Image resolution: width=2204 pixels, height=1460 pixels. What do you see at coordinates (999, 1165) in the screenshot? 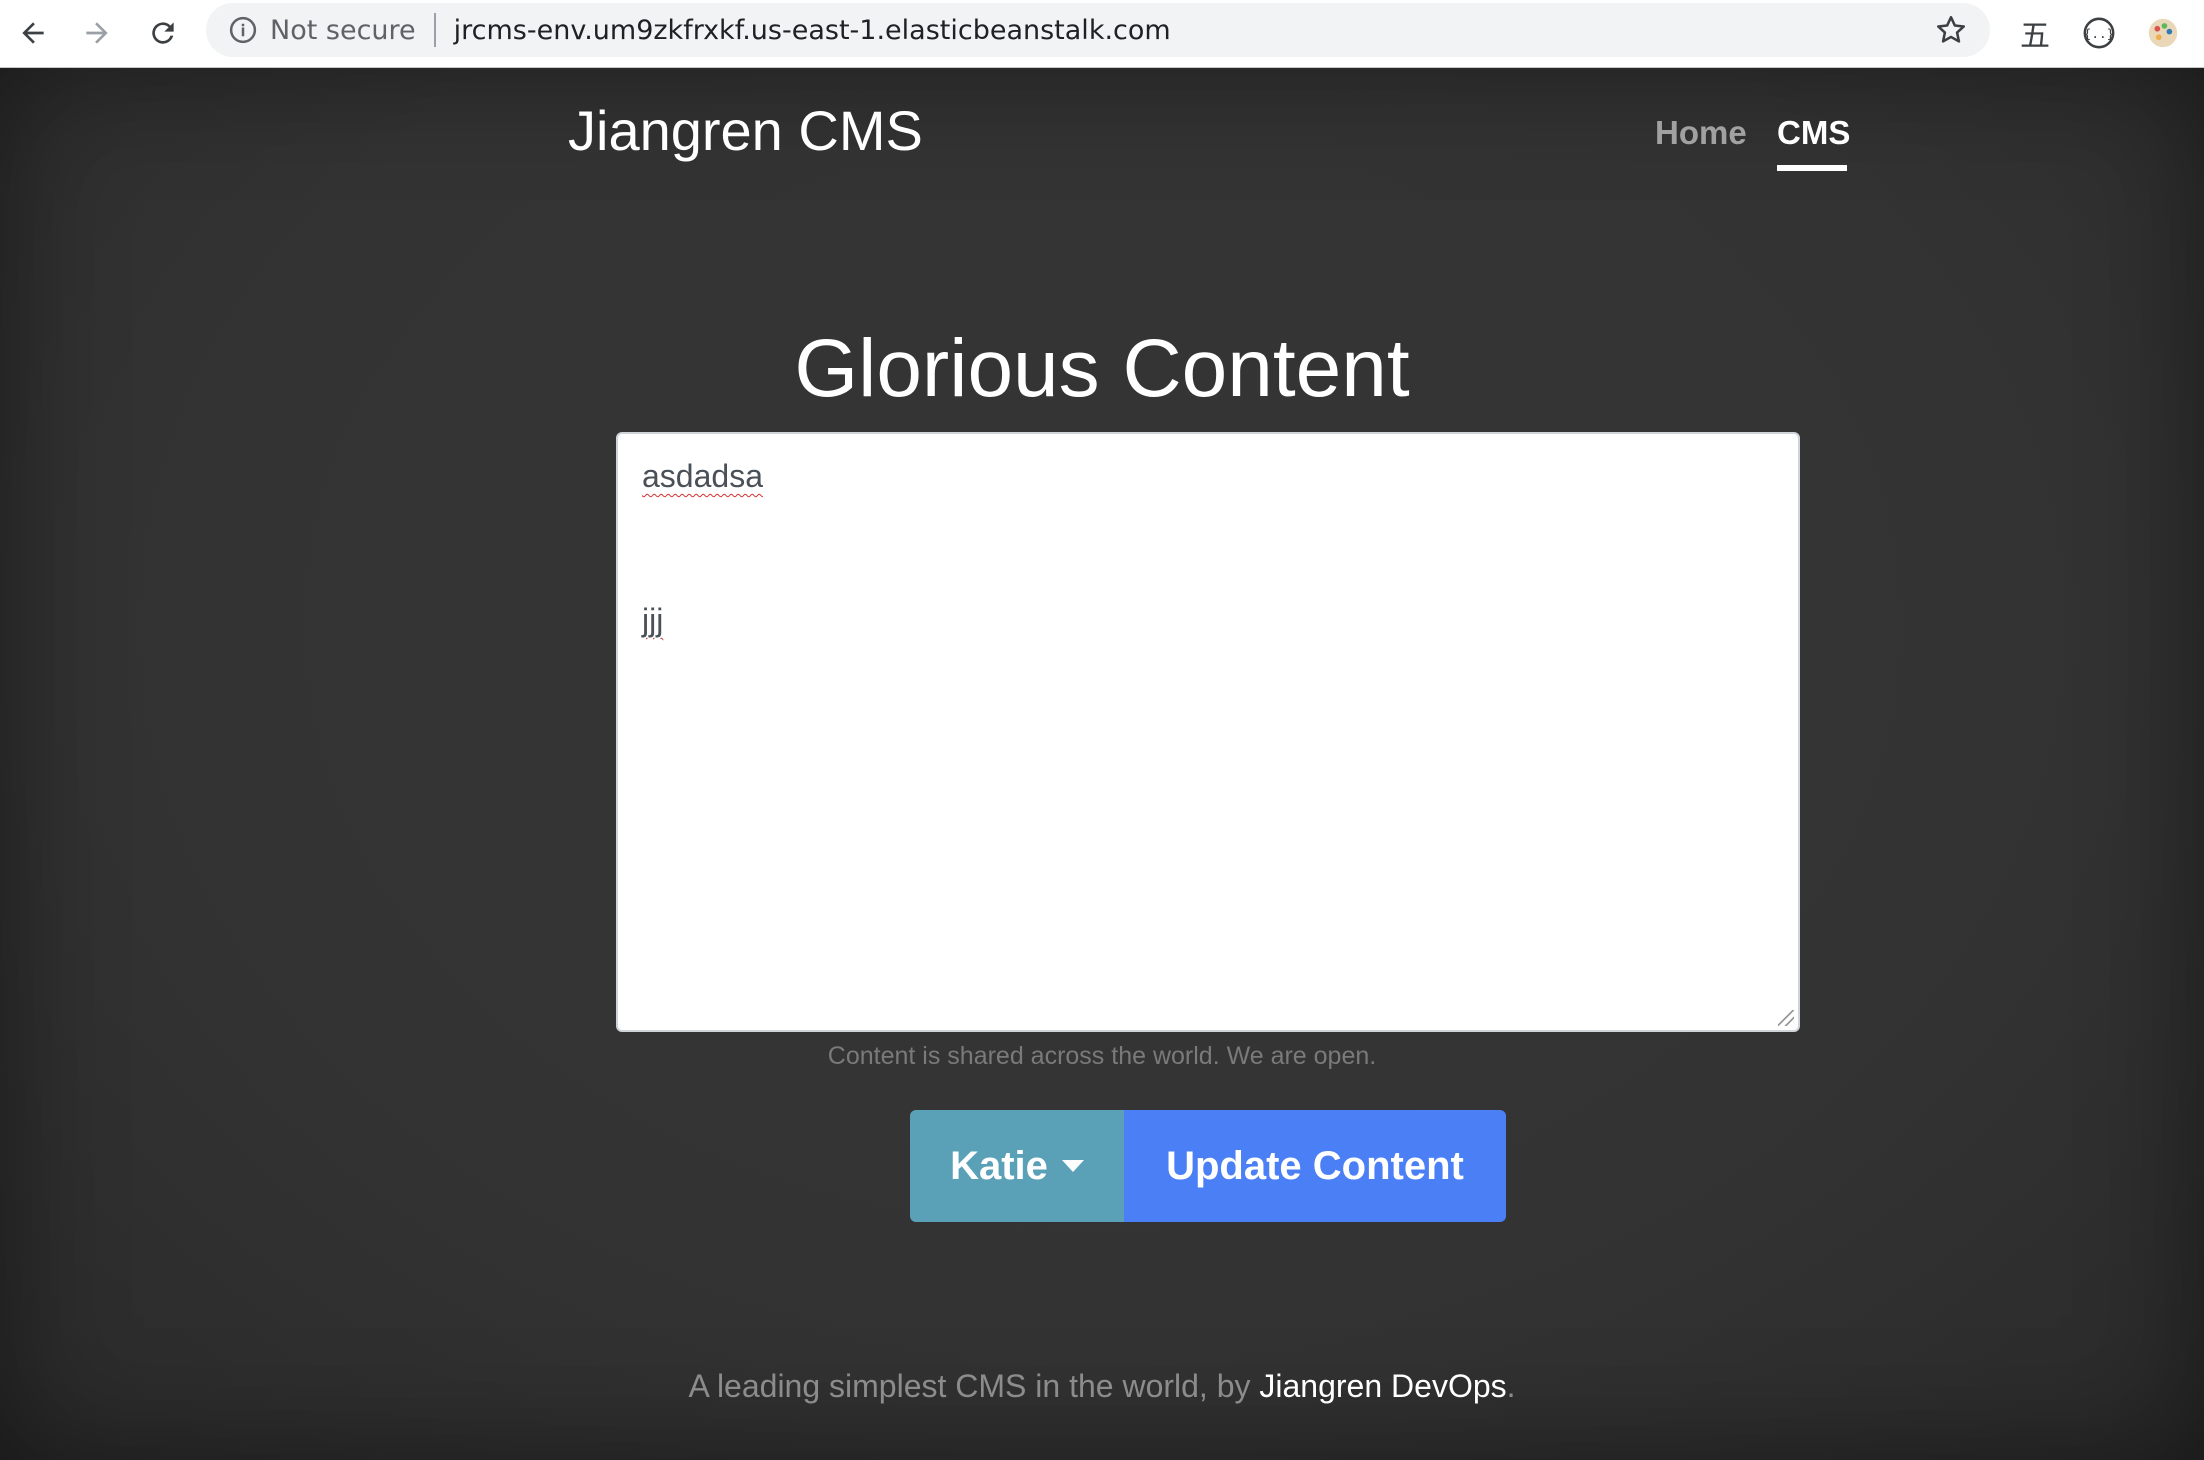
I see `user-dropdown-label: Katie` at bounding box center [999, 1165].